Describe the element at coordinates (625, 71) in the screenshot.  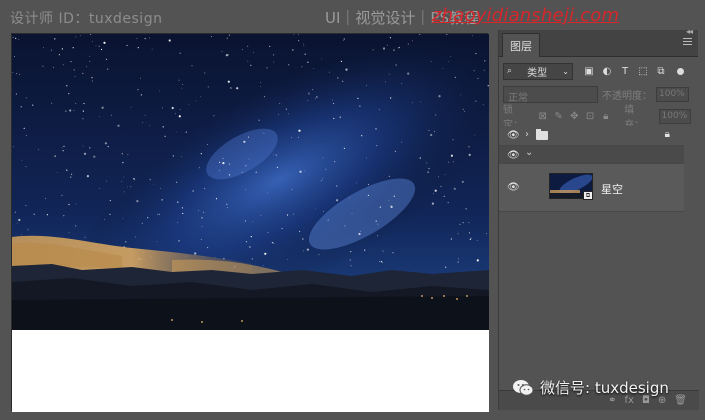
I see `type-filter-icon: T` at that location.